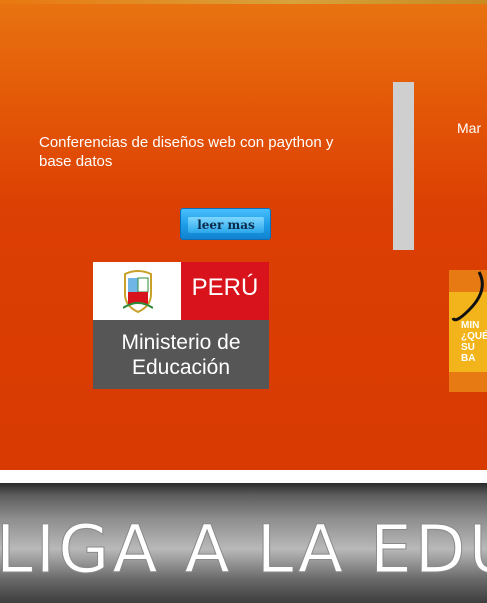 This screenshot has height=603, width=487. Describe the element at coordinates (138, 292) in the screenshot. I see `coat-of-arms-icon` at that location.